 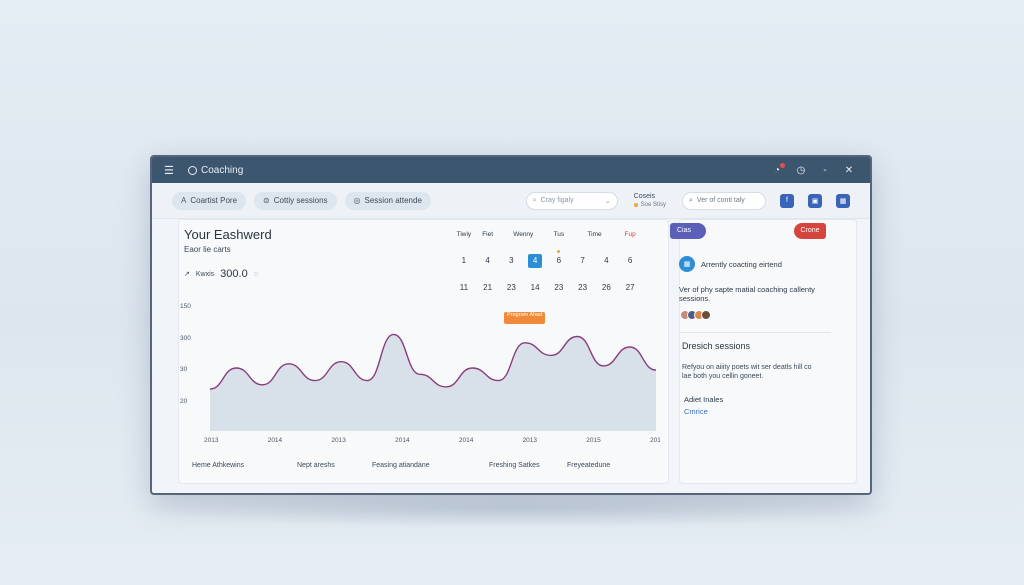 What do you see at coordinates (266, 200) in the screenshot?
I see `sessions-icon: ⊜` at bounding box center [266, 200].